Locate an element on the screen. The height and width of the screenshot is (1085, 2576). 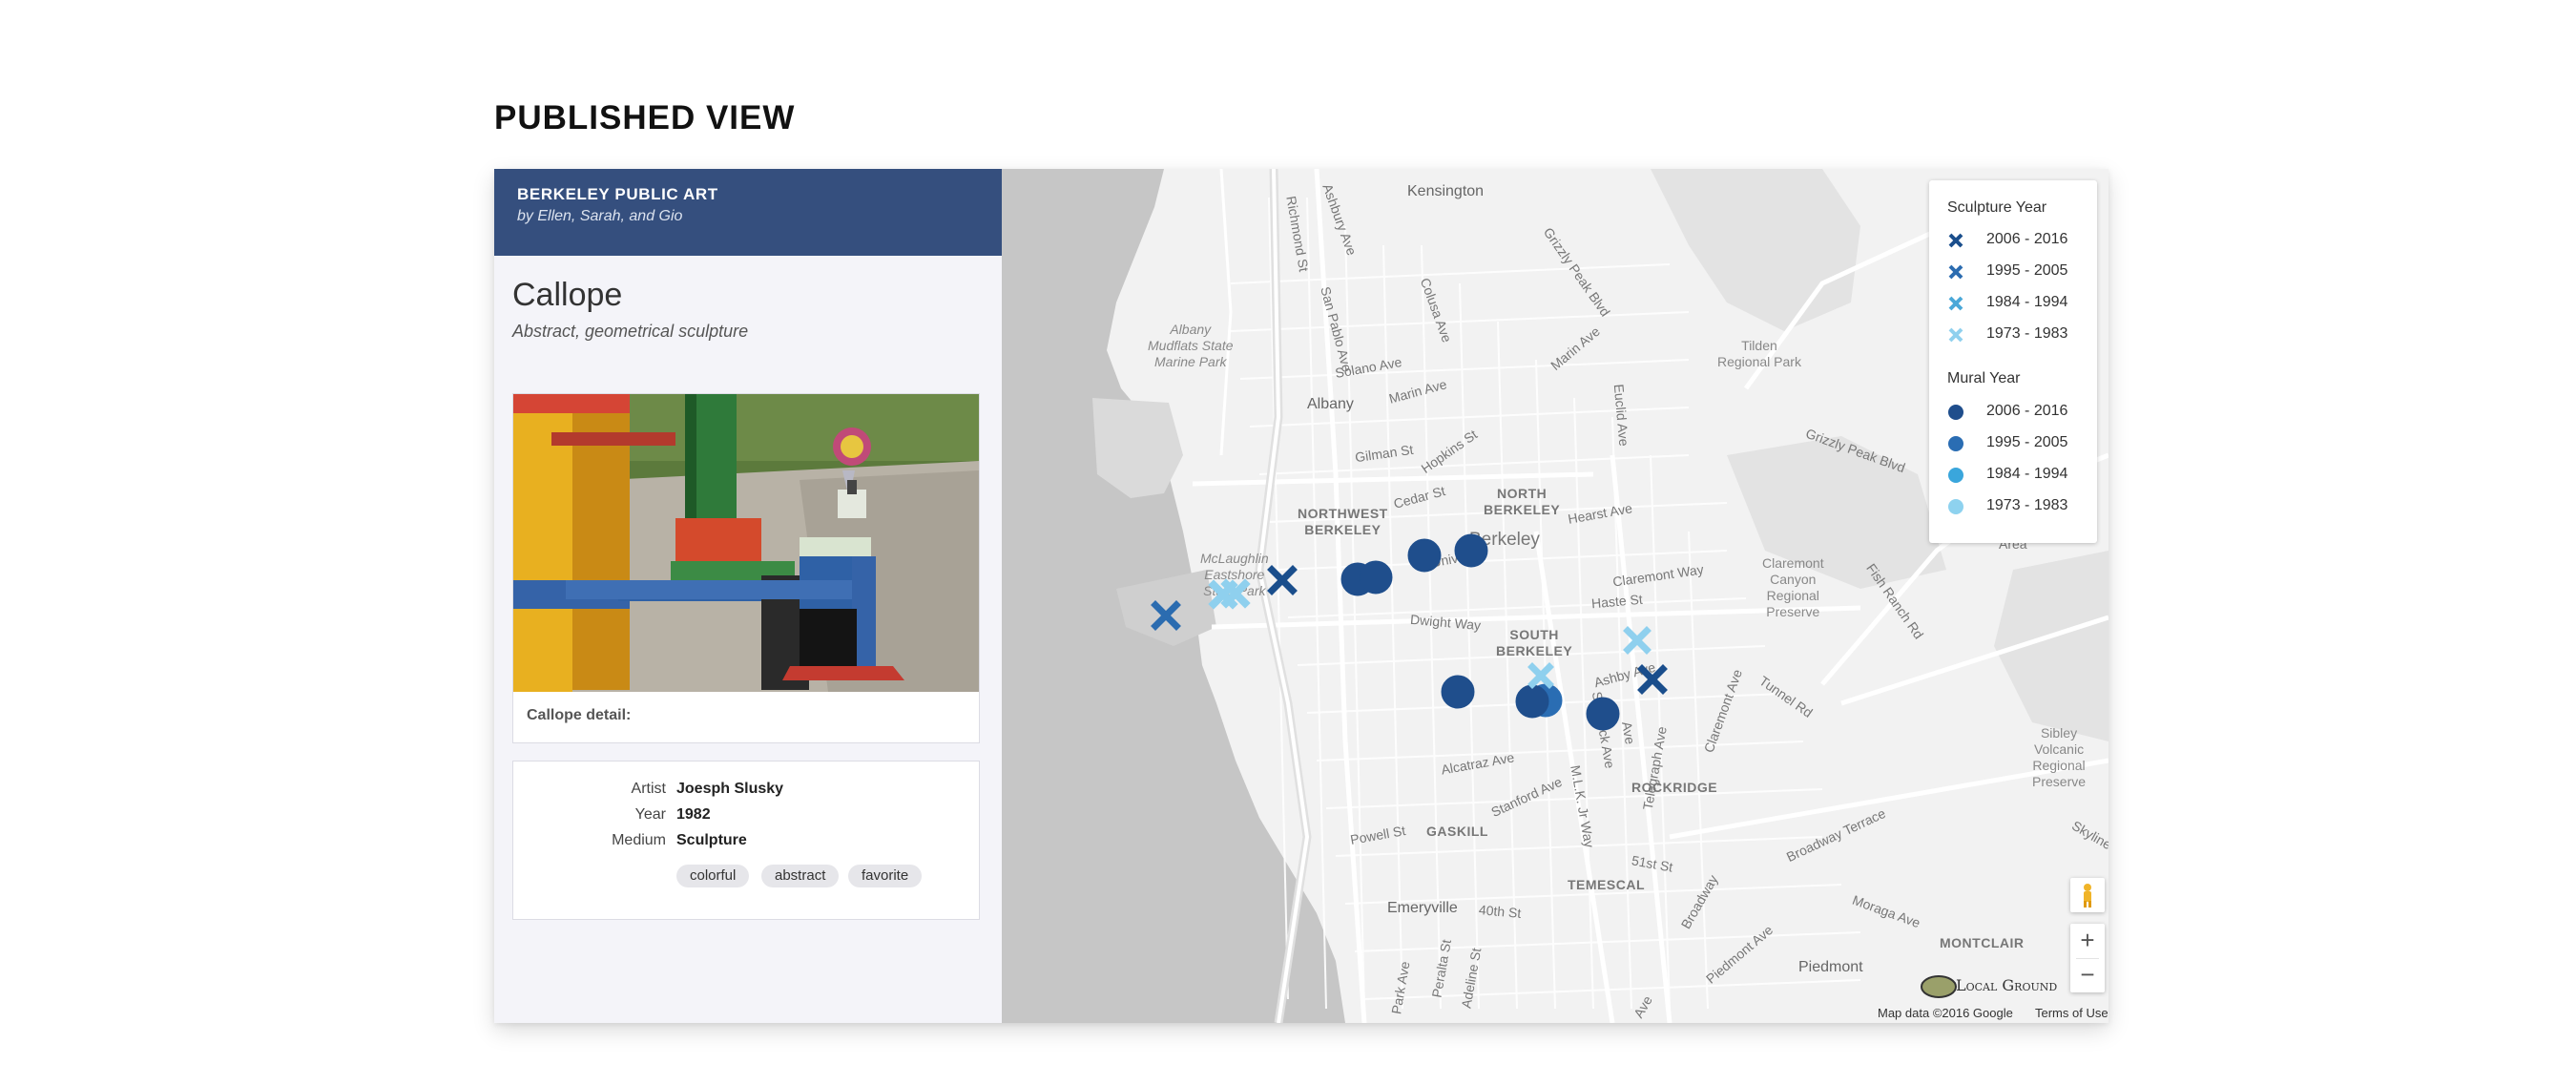
project-byline: by Ellen, Sarah, and Gio is located at coordinates (600, 216).